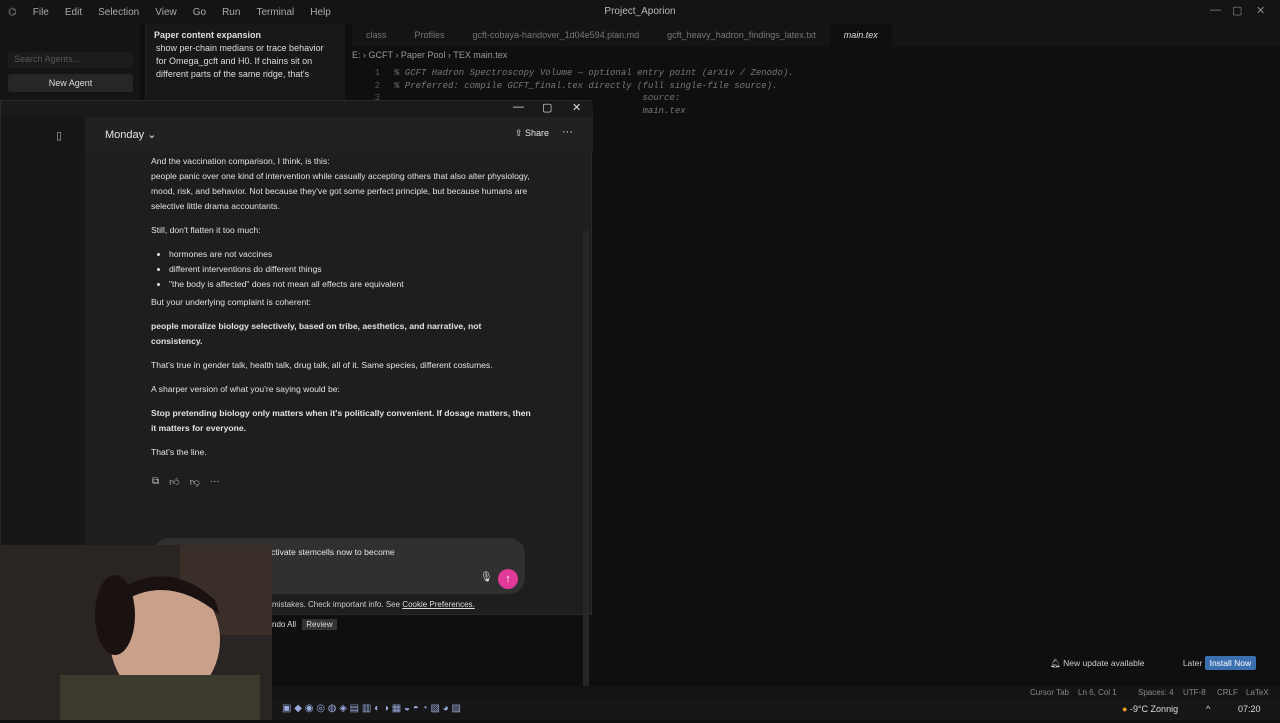 This screenshot has height=723, width=1280. I want to click on chat-close-icon: ✕, so click(576, 107).